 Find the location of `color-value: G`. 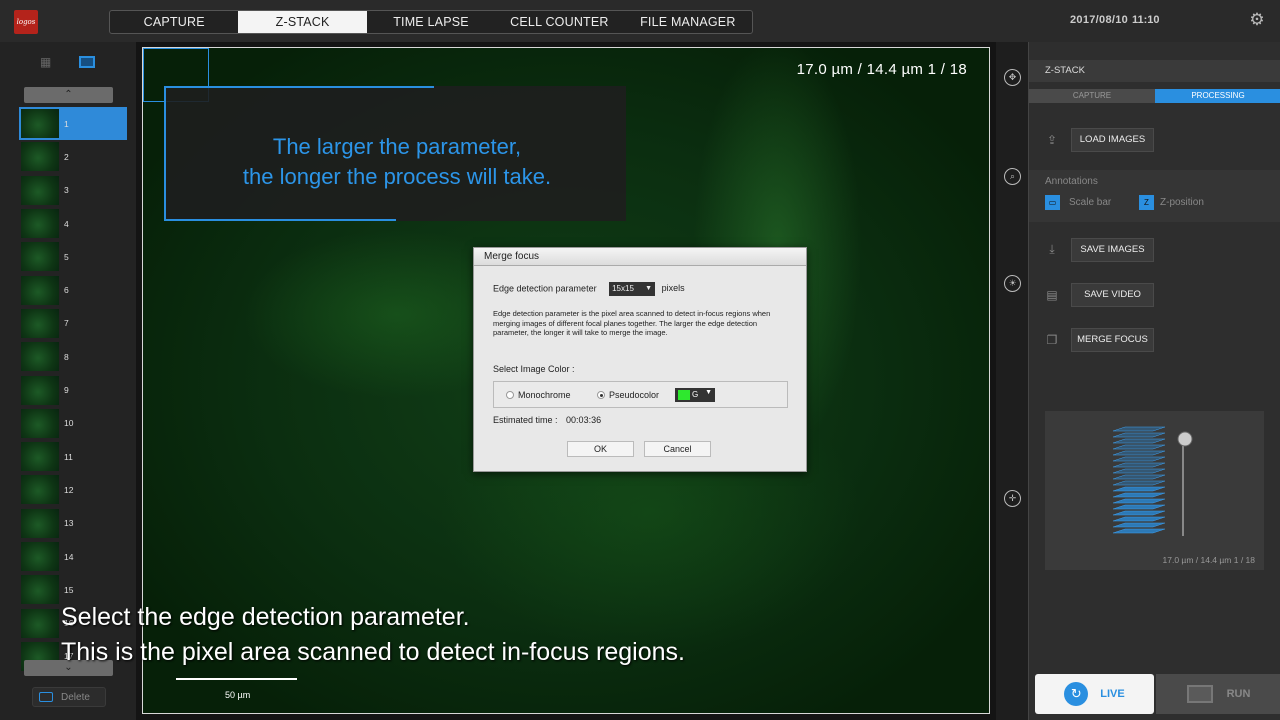

color-value: G is located at coordinates (695, 394).